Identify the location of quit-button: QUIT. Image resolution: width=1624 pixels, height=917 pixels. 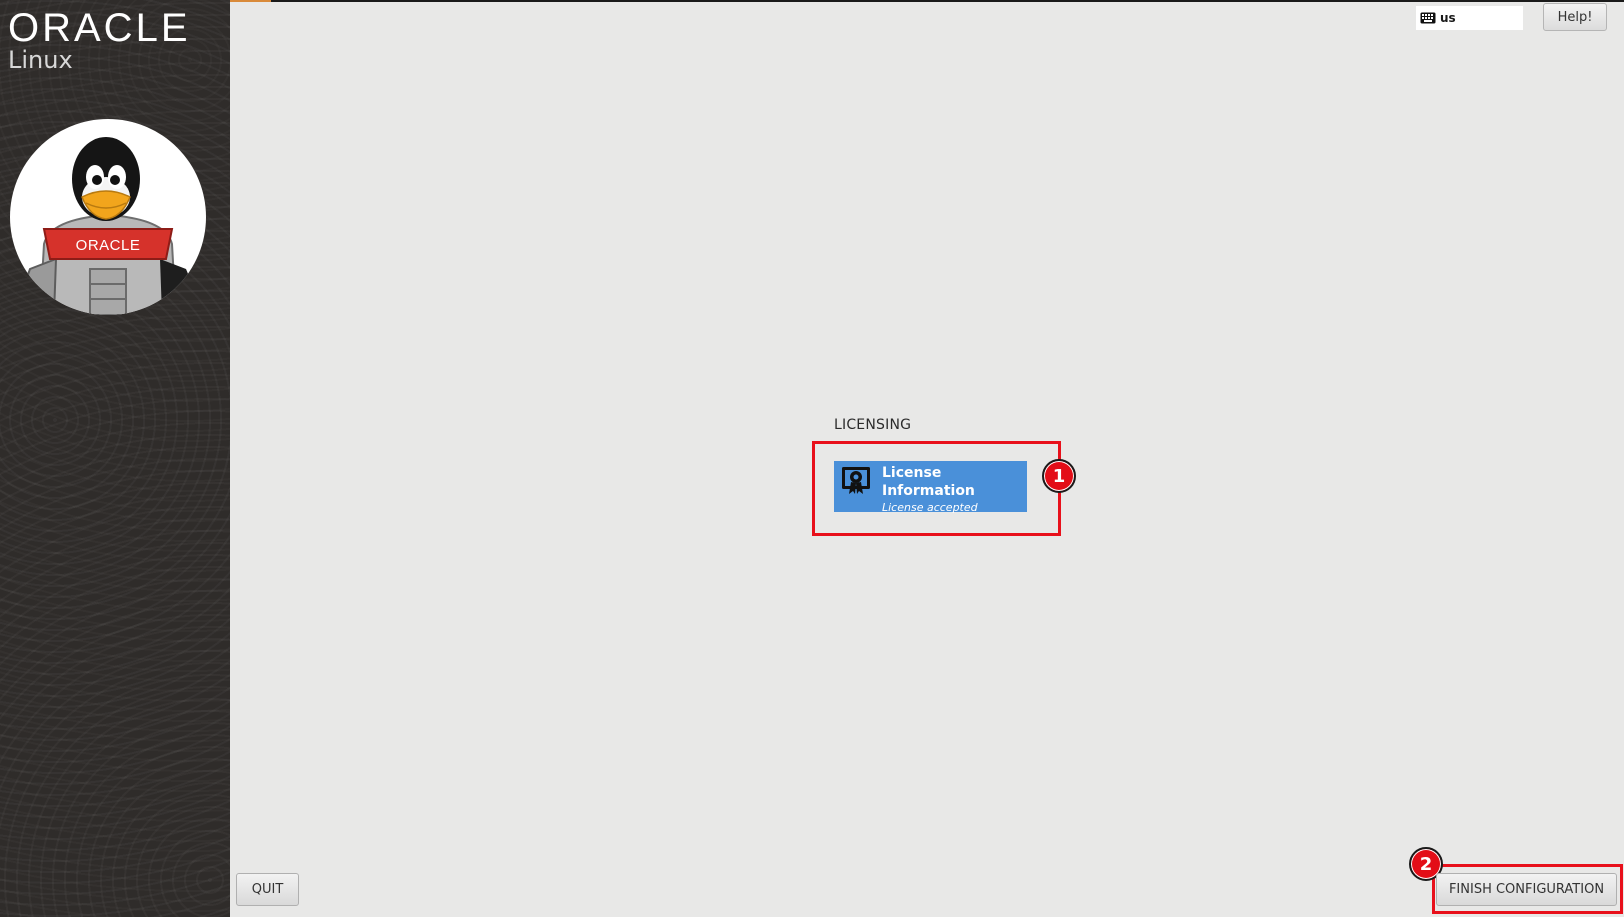
(267, 889).